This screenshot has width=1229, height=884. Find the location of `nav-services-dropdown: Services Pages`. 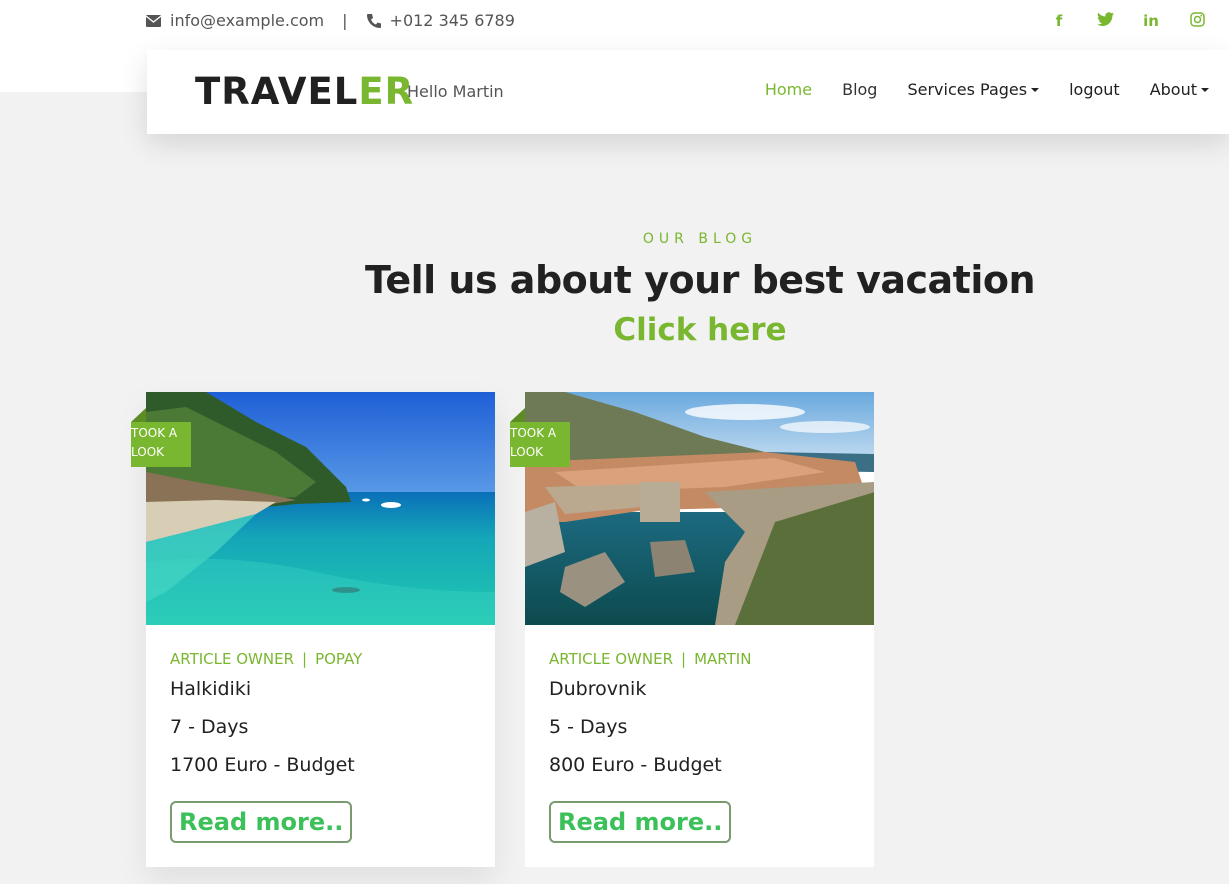

nav-services-dropdown: Services Pages is located at coordinates (973, 89).